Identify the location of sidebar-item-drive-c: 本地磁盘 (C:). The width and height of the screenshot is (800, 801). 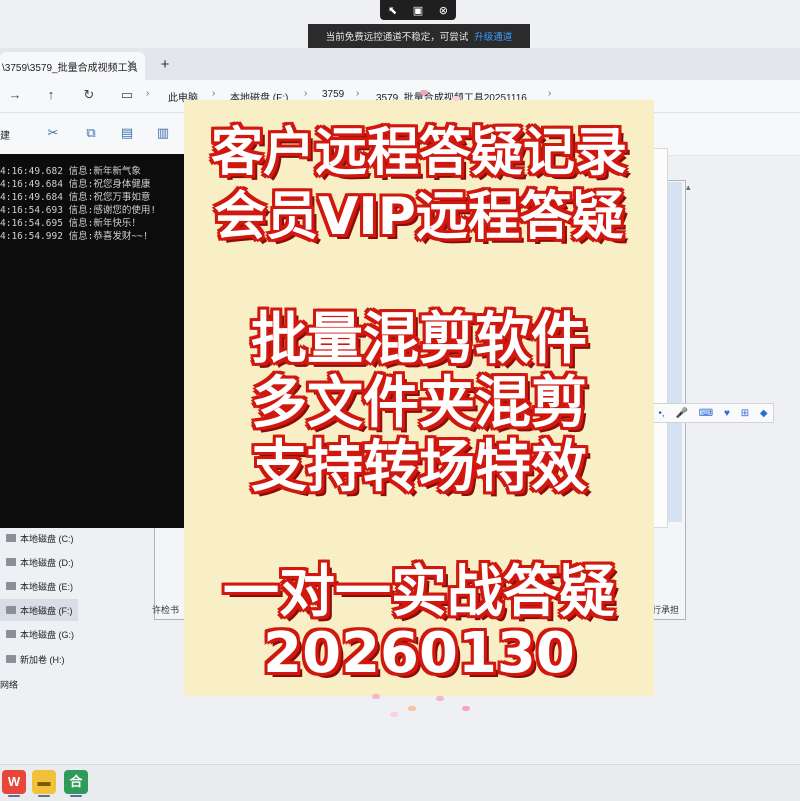
(39, 538).